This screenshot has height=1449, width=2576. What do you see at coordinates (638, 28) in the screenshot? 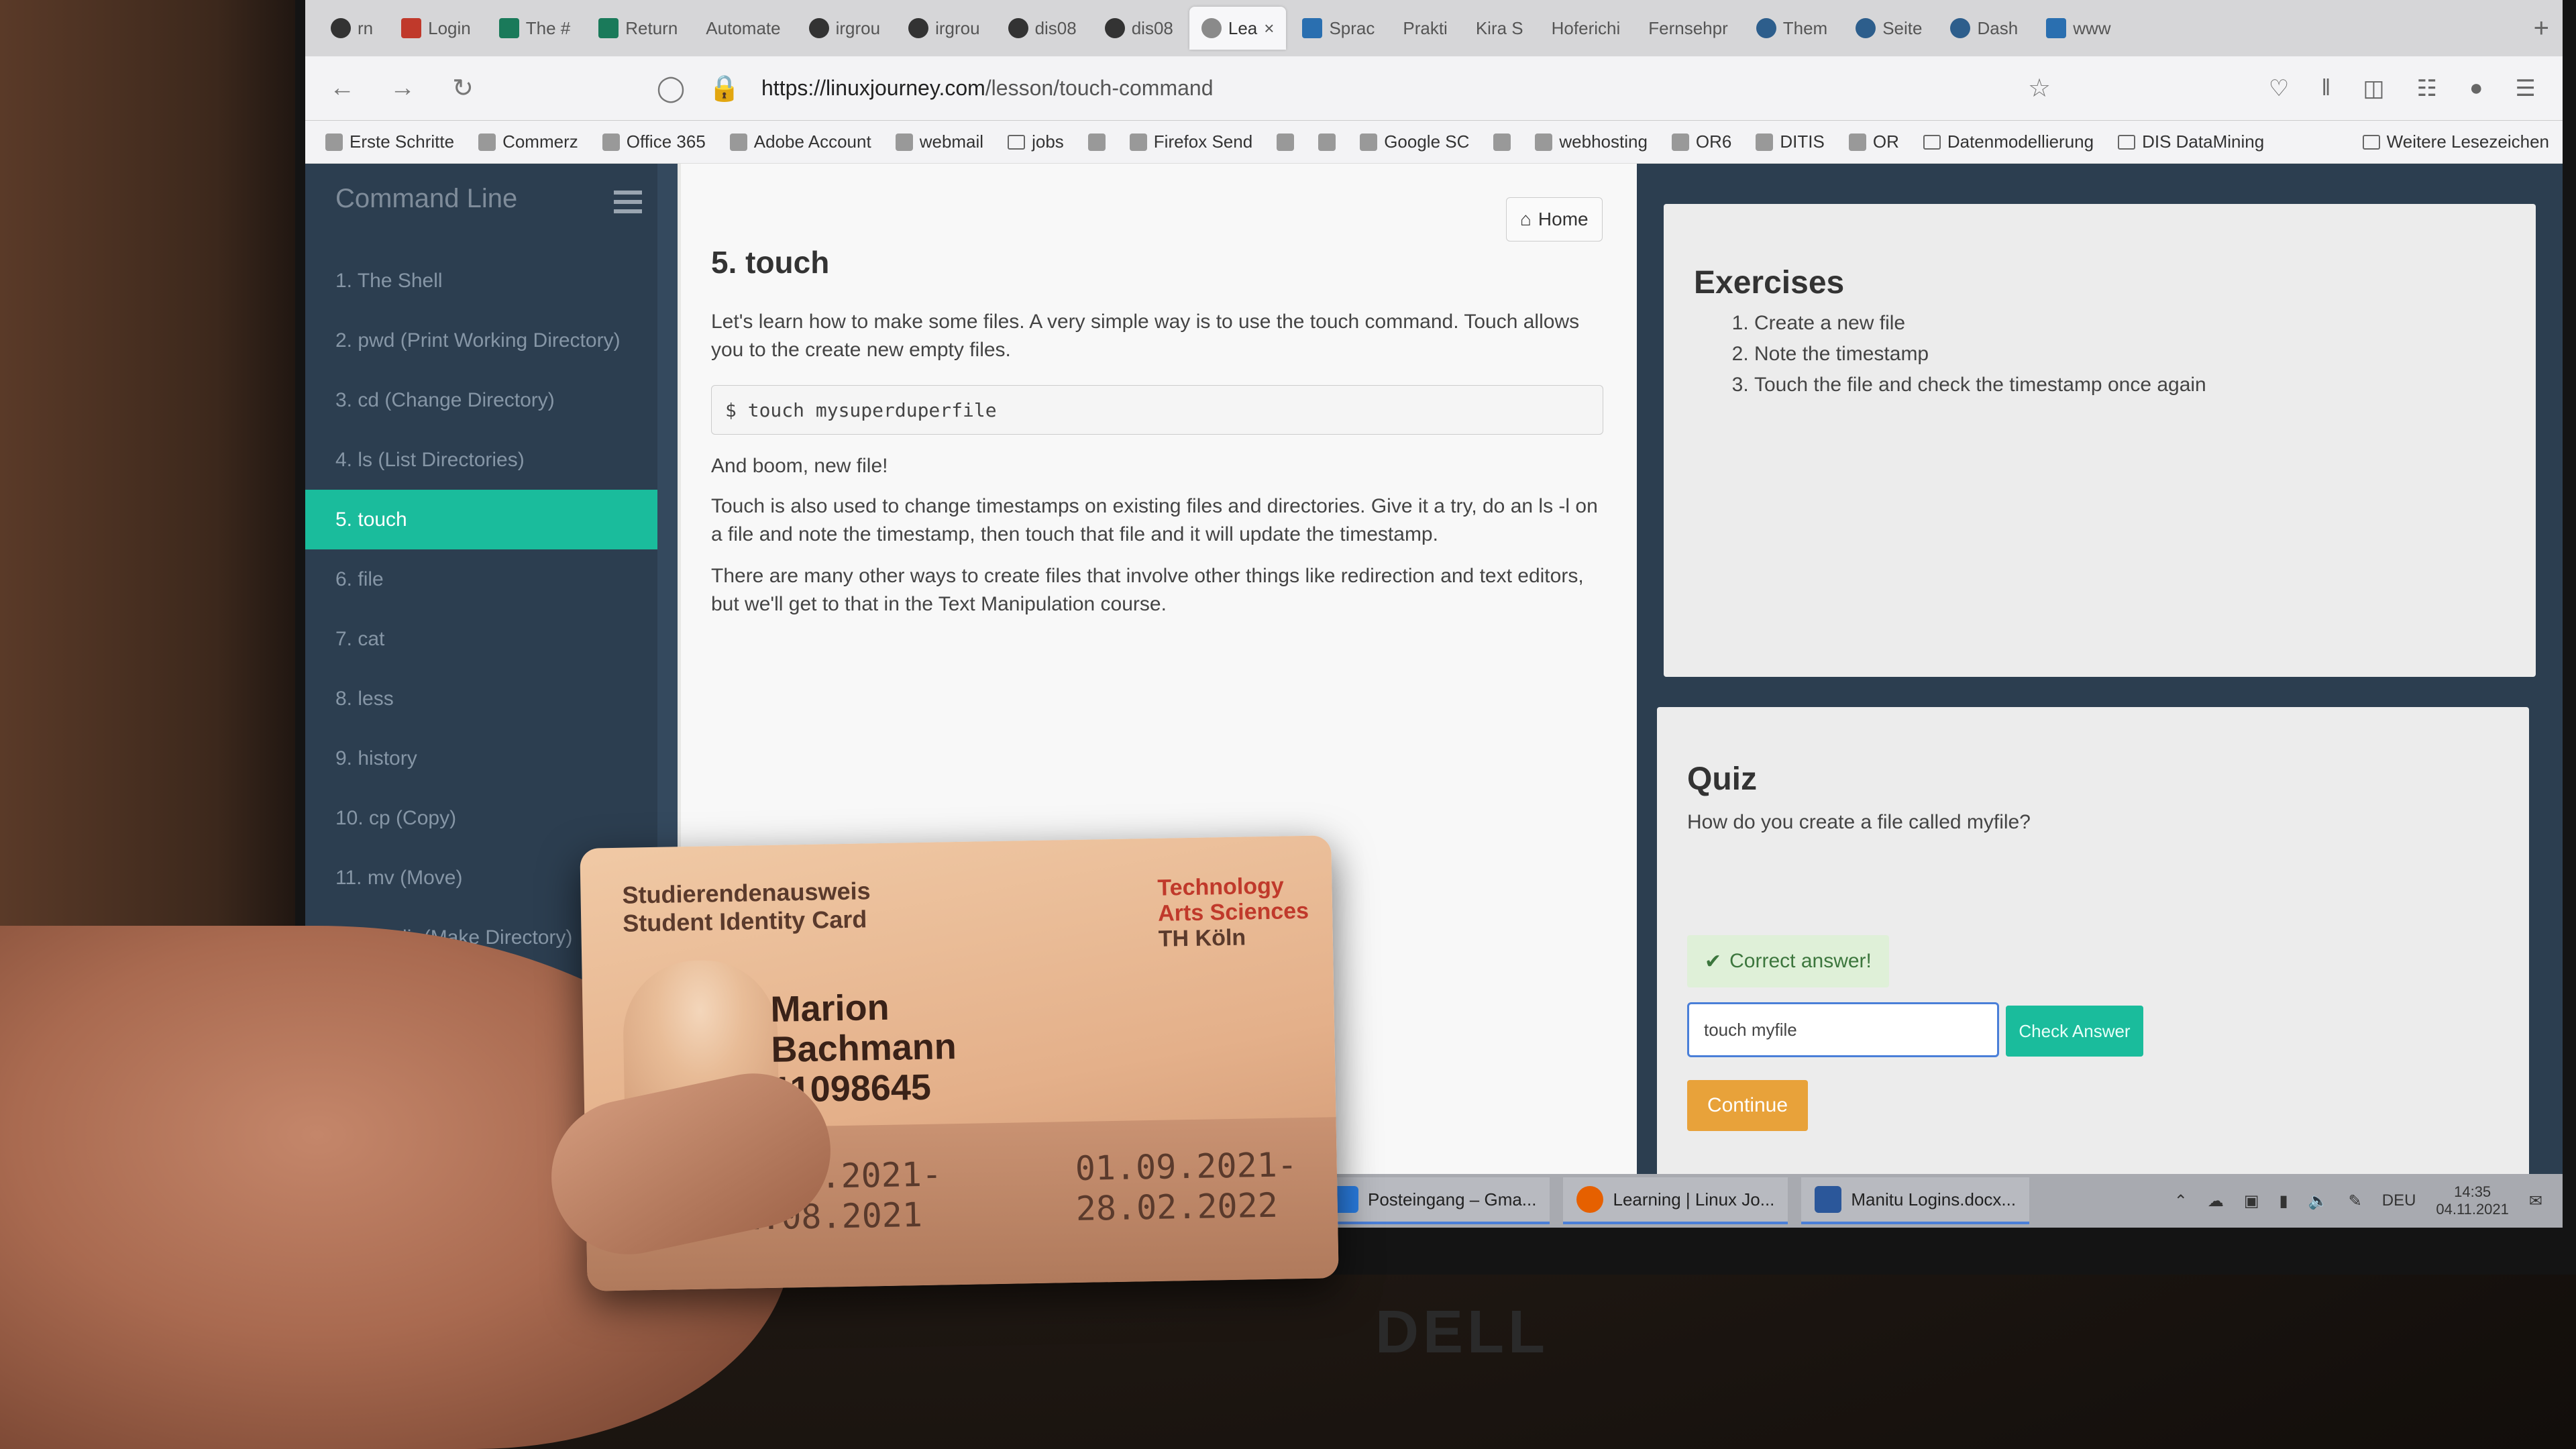
I see `browser-tab: Return` at bounding box center [638, 28].